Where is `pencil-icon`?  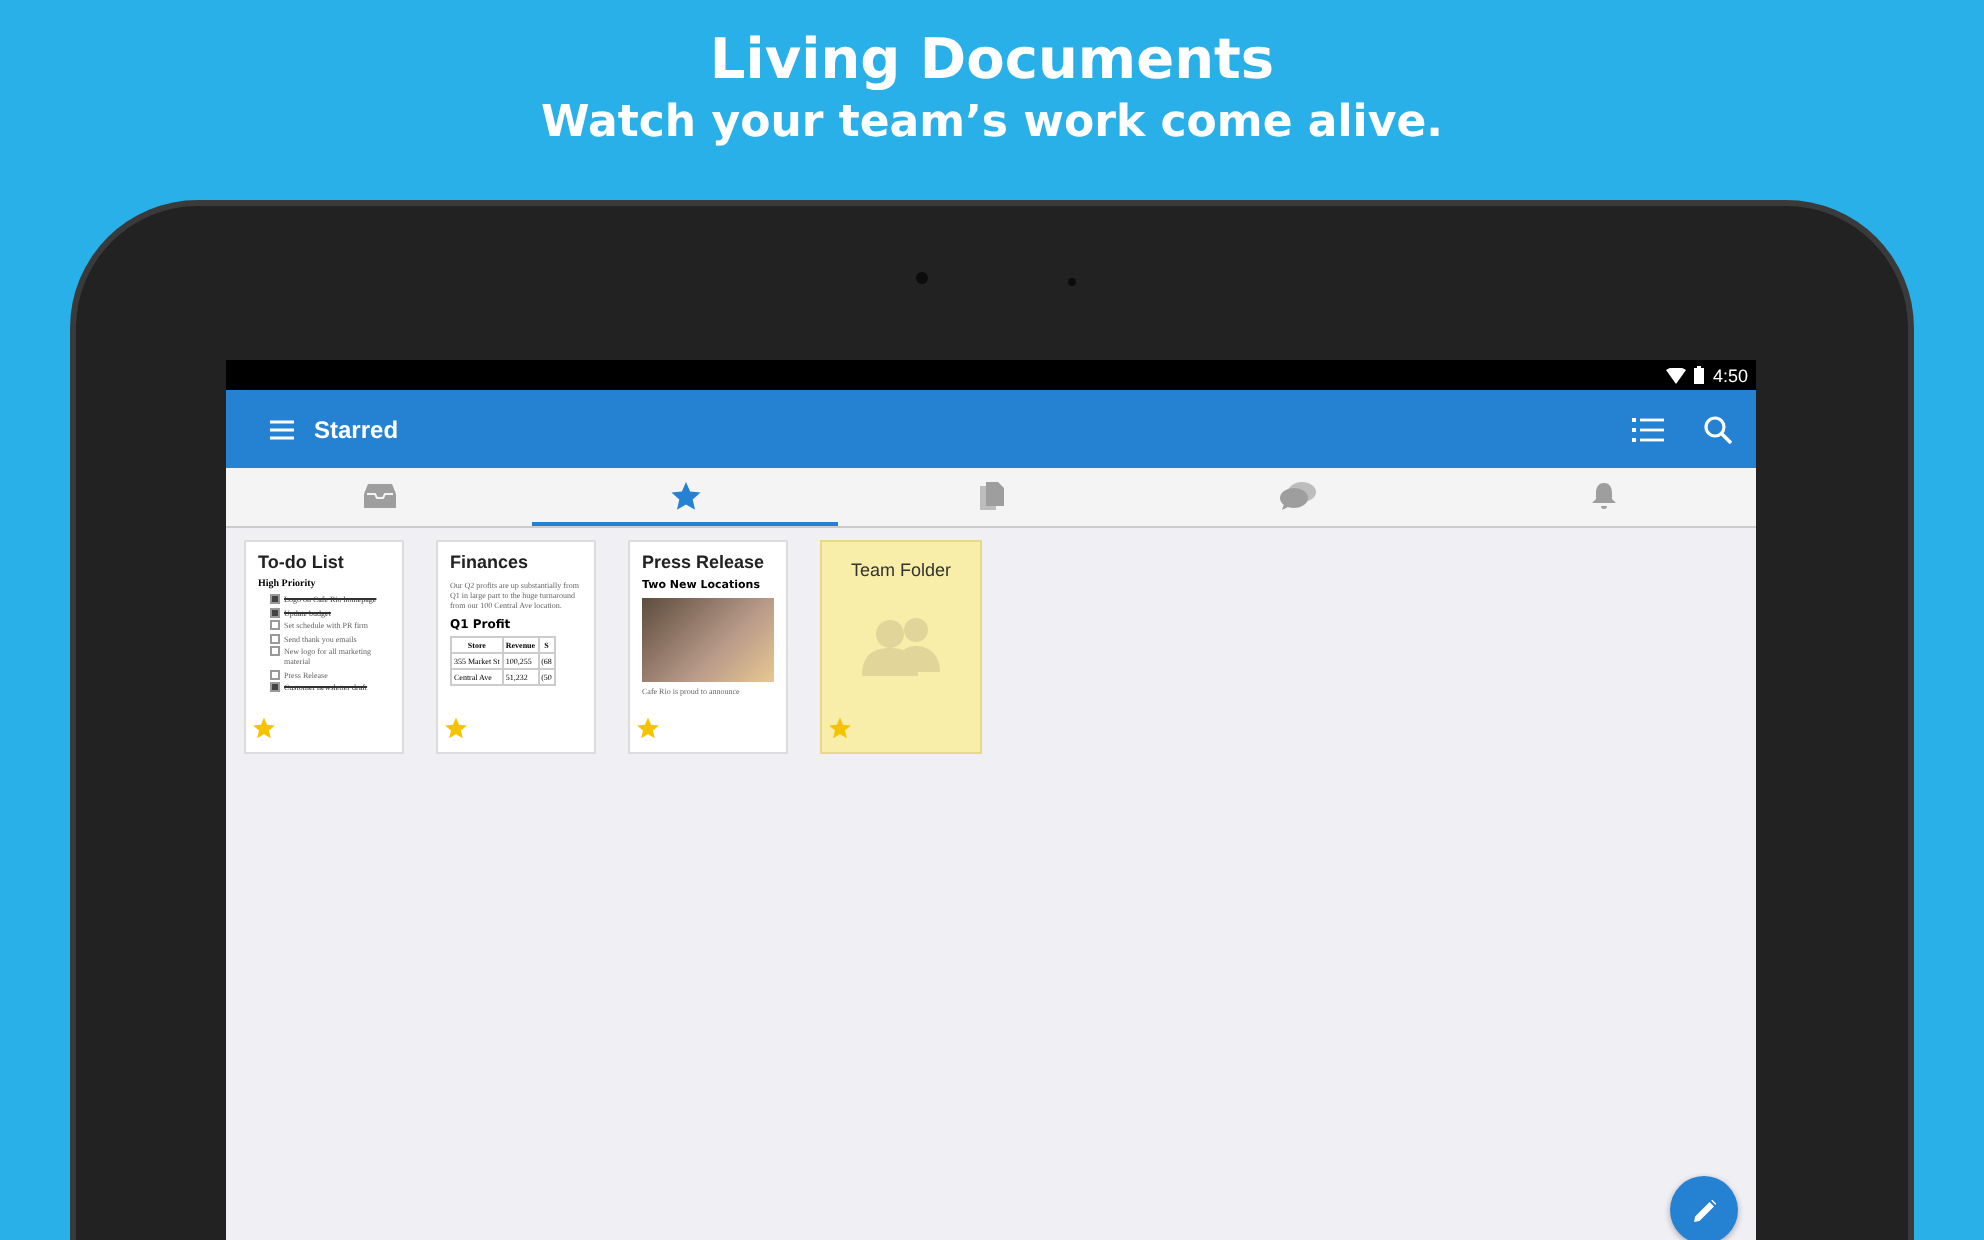 pencil-icon is located at coordinates (1704, 1210).